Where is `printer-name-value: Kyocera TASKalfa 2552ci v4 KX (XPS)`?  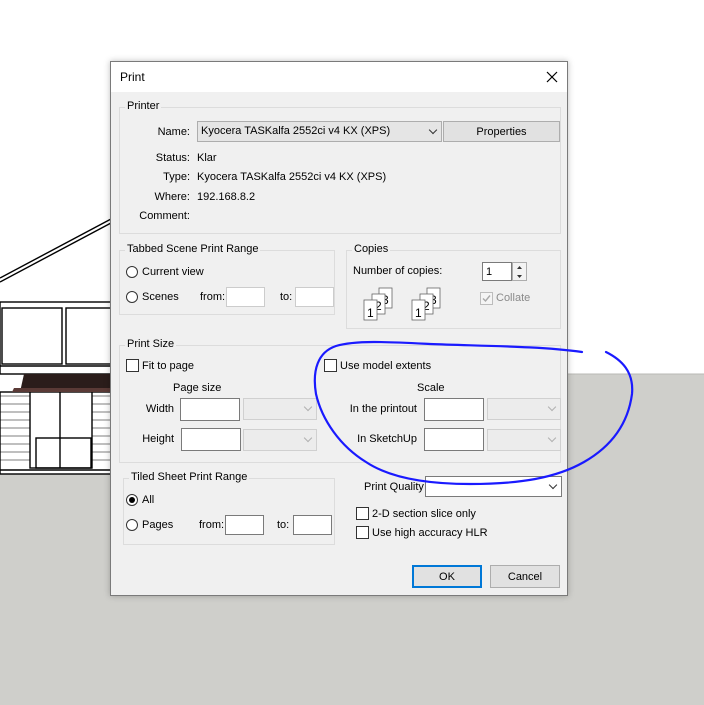
printer-name-value: Kyocera TASKalfa 2552ci v4 KX (XPS) is located at coordinates (296, 131).